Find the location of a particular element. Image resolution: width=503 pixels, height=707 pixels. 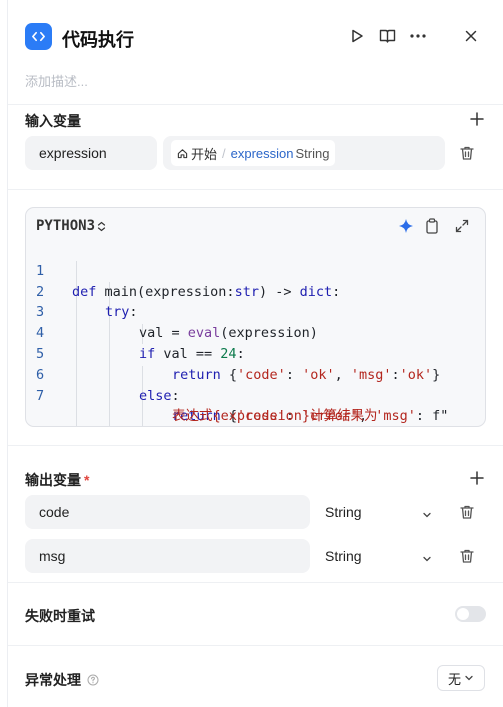

panel-header: 代码执行 is located at coordinates (255, 35).